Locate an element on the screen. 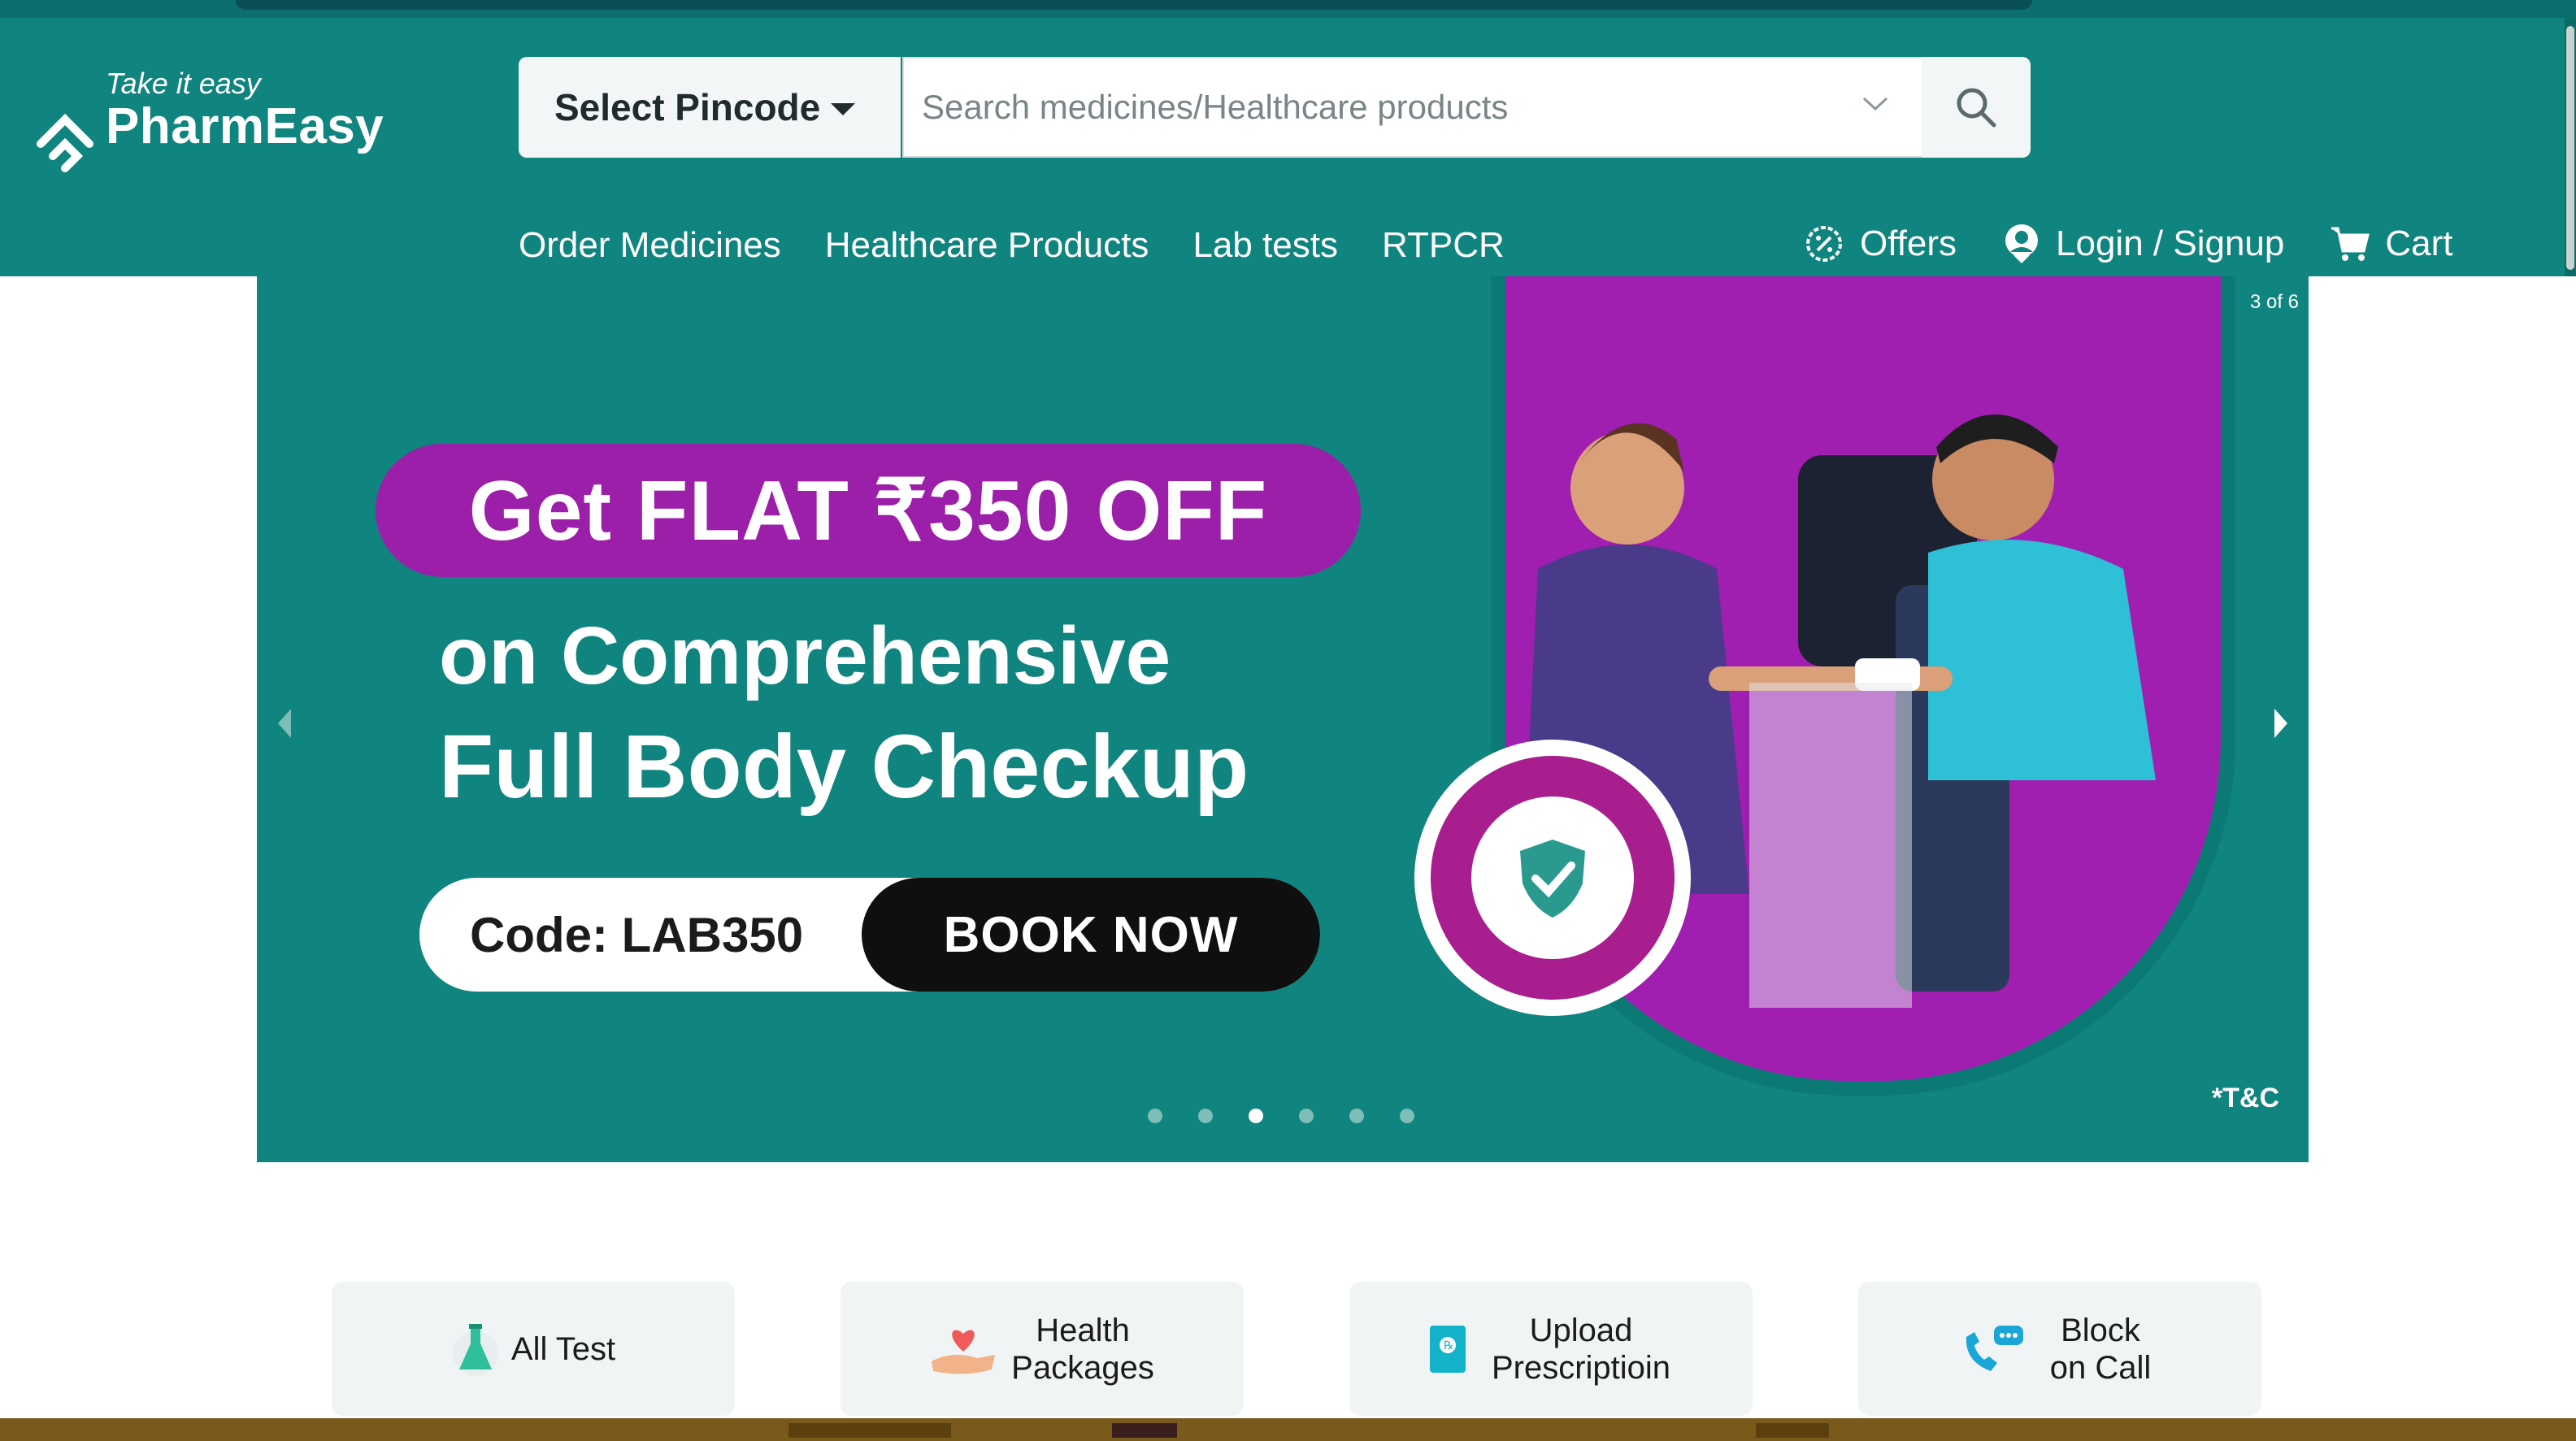  book-now-label: BOOK NOW is located at coordinates (1091, 934).